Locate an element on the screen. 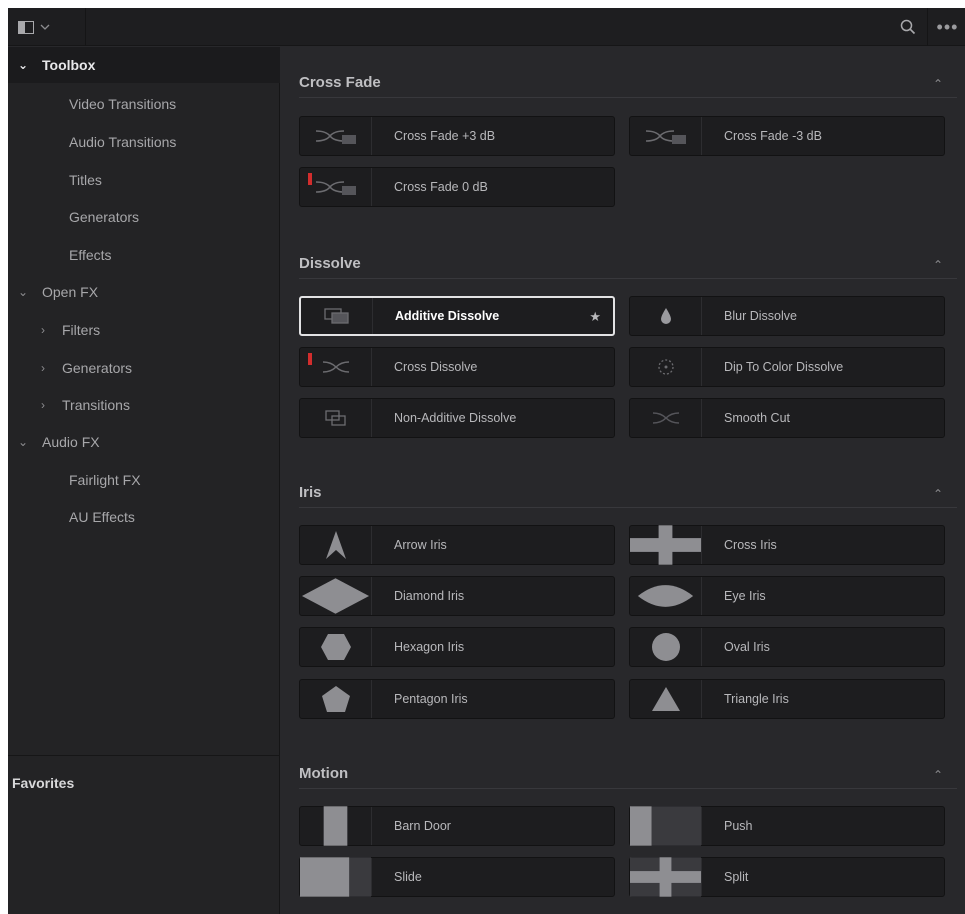 The height and width of the screenshot is (914, 965). effect-item-dip-to-color-dissolve: Dip To Color Dissolve is located at coordinates (787, 367).